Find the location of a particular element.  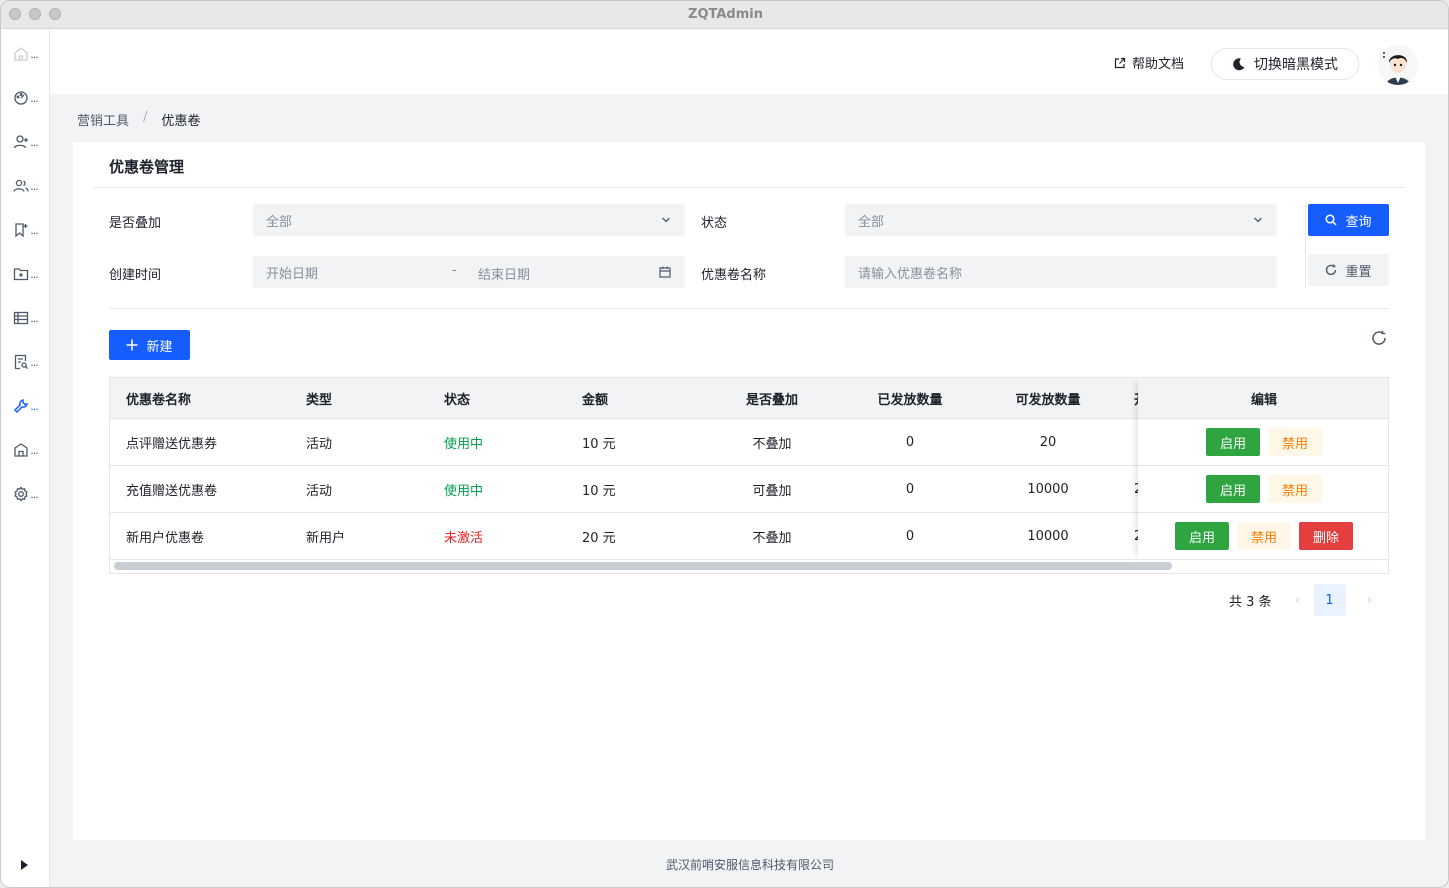

query-label: 查询 is located at coordinates (1358, 222).